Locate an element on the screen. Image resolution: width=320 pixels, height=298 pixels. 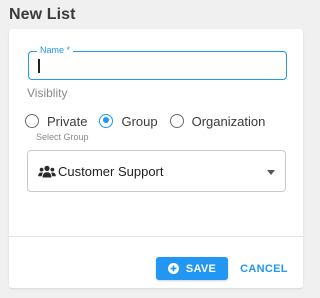
save-button: SAVE is located at coordinates (192, 268).